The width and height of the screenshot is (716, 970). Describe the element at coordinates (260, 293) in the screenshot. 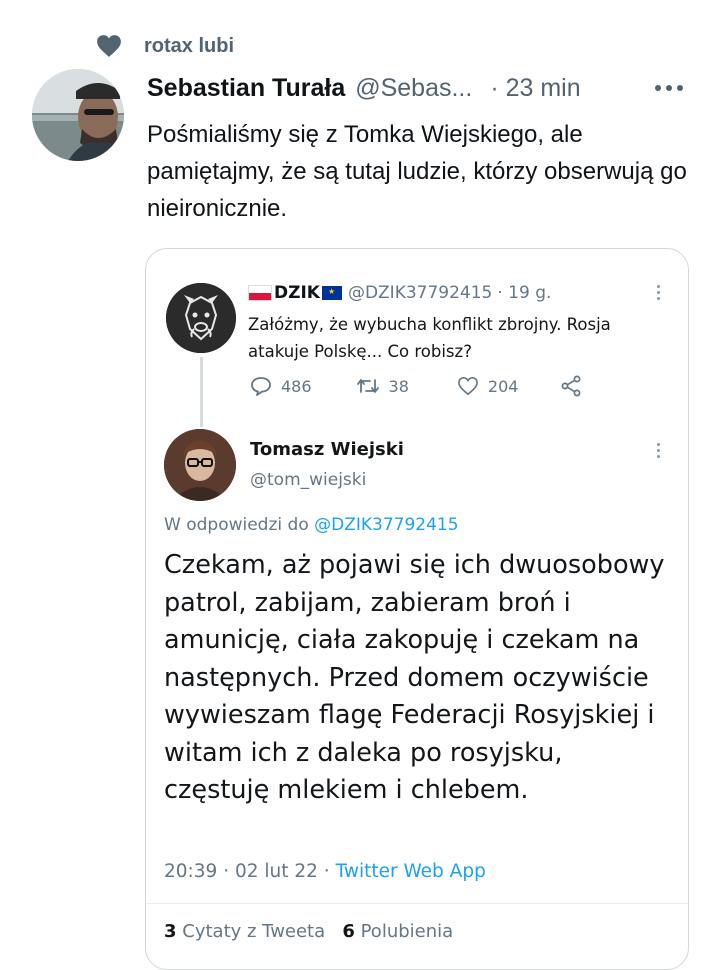

I see `poland-flag-icon` at that location.